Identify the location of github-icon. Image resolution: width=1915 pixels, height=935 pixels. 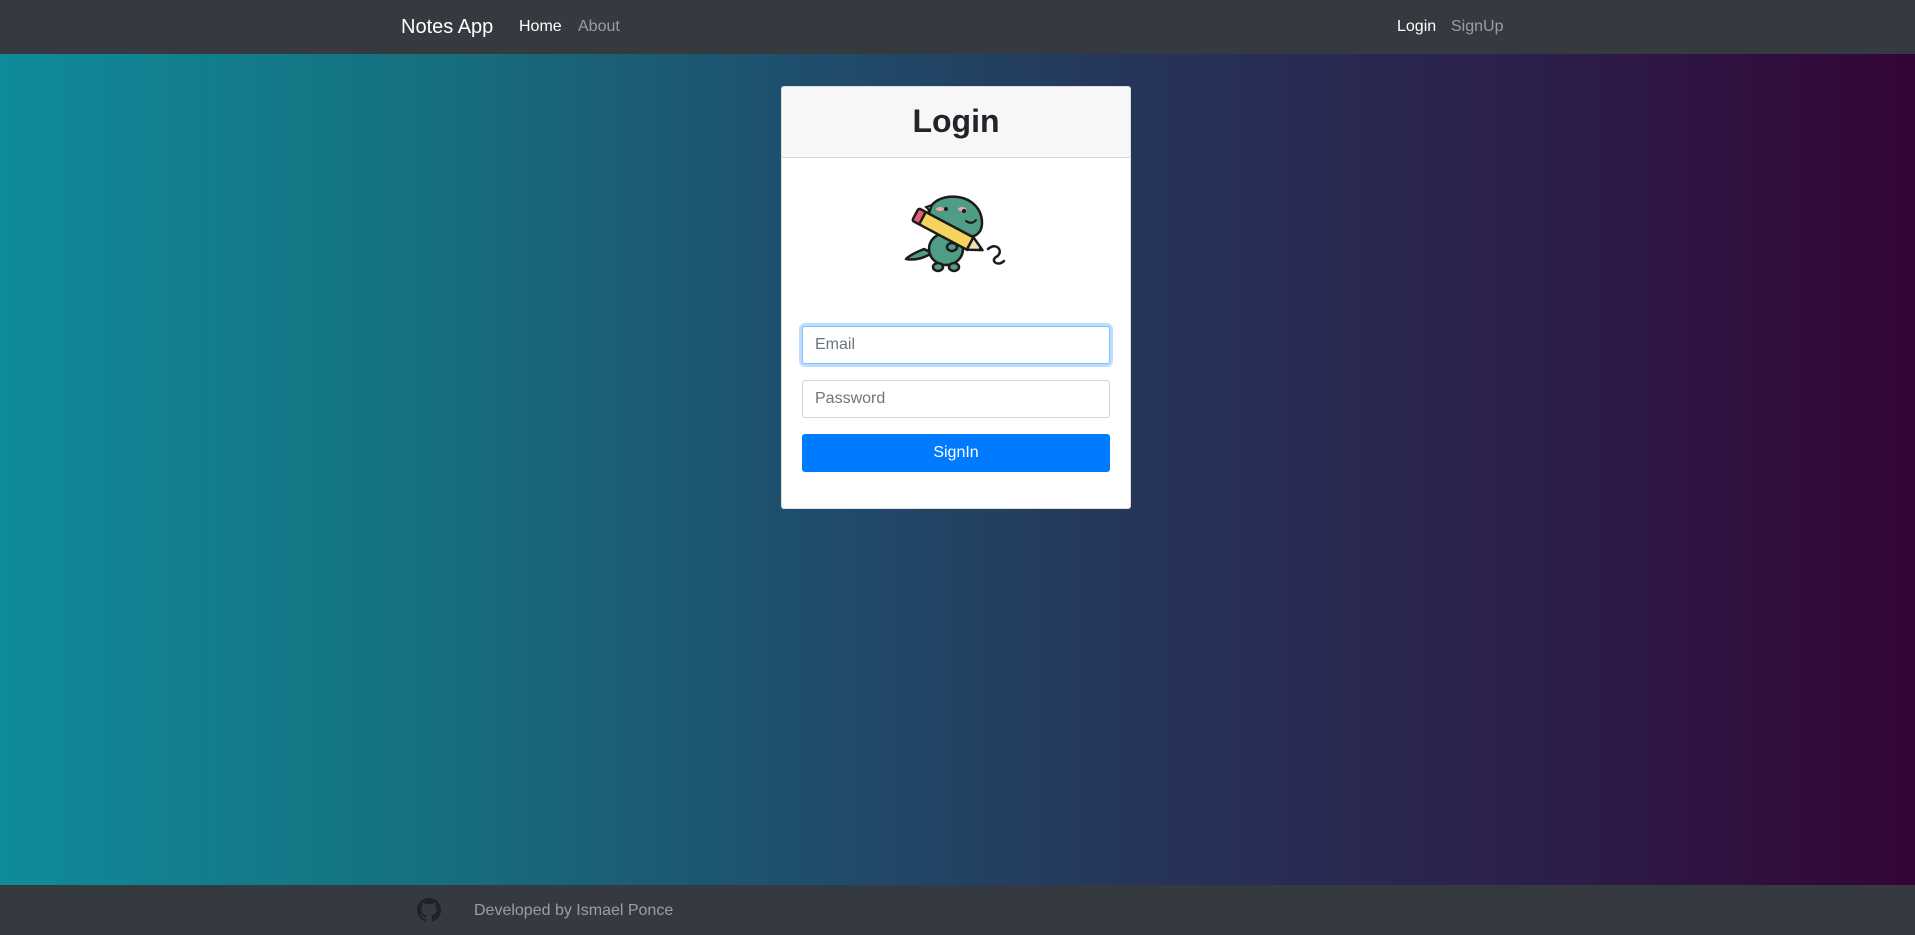
(429, 910).